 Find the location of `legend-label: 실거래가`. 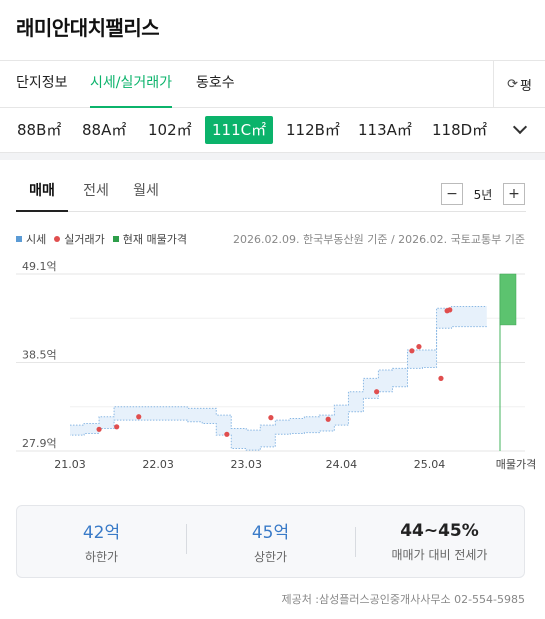

legend-label: 실거래가 is located at coordinates (84, 239).